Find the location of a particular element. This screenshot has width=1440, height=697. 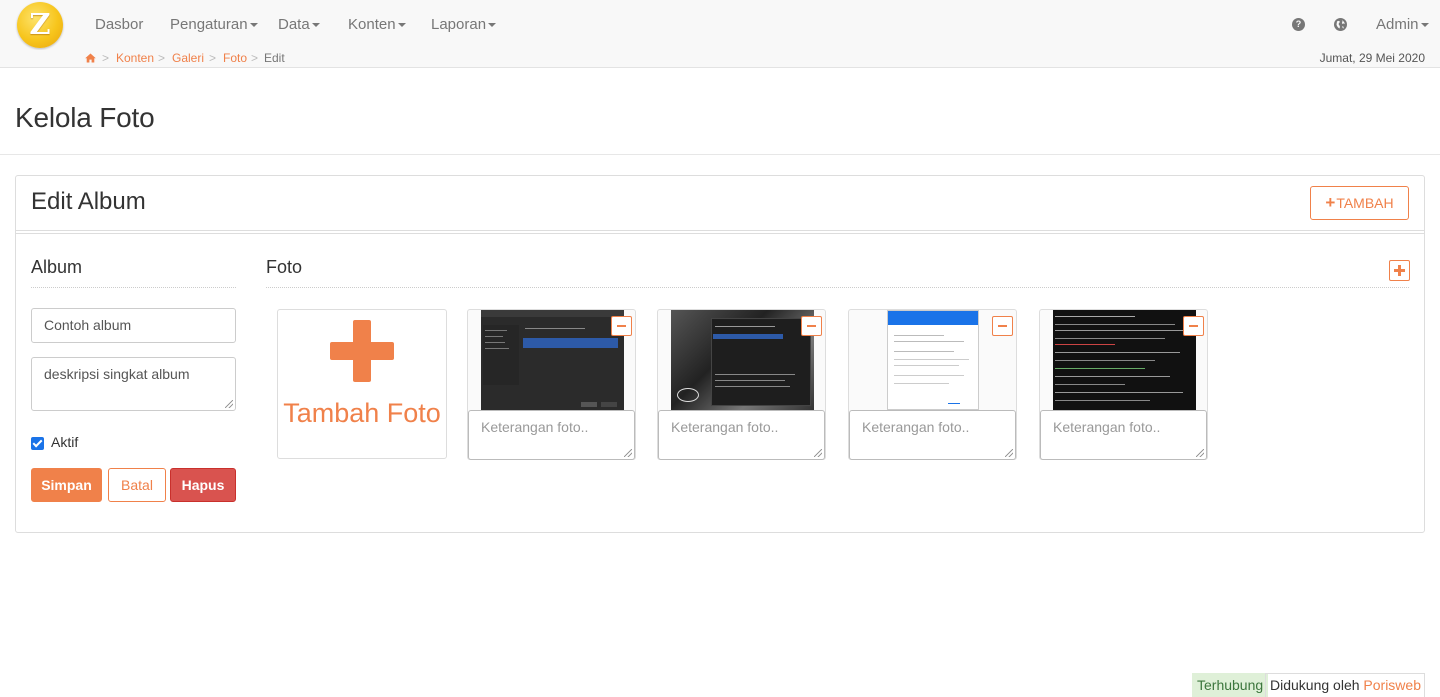

nav-label: Dasbor is located at coordinates (119, 24).